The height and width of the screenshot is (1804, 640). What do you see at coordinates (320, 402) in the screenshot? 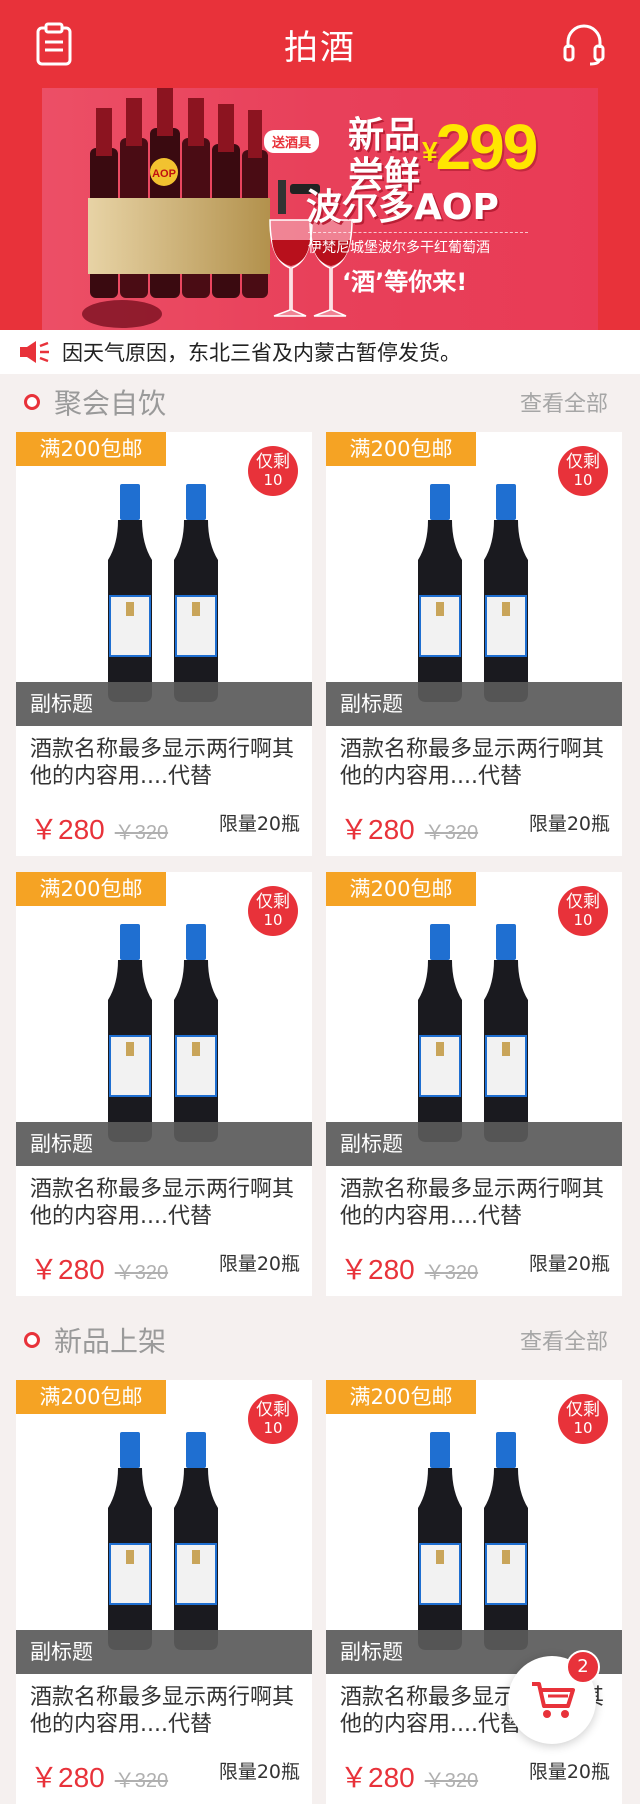
I see `section-header-party: 聚会自饮 查看全部` at bounding box center [320, 402].